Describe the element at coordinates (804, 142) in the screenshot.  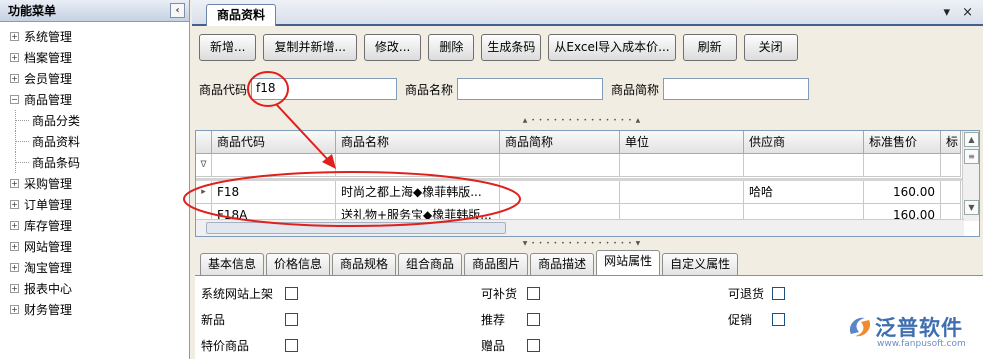
I see `column-header: 供应商` at that location.